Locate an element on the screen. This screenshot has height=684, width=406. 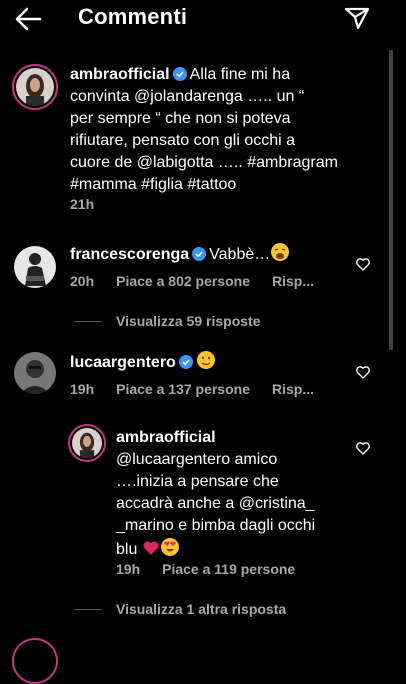
weary-face-emoji-icon is located at coordinates (280, 252).